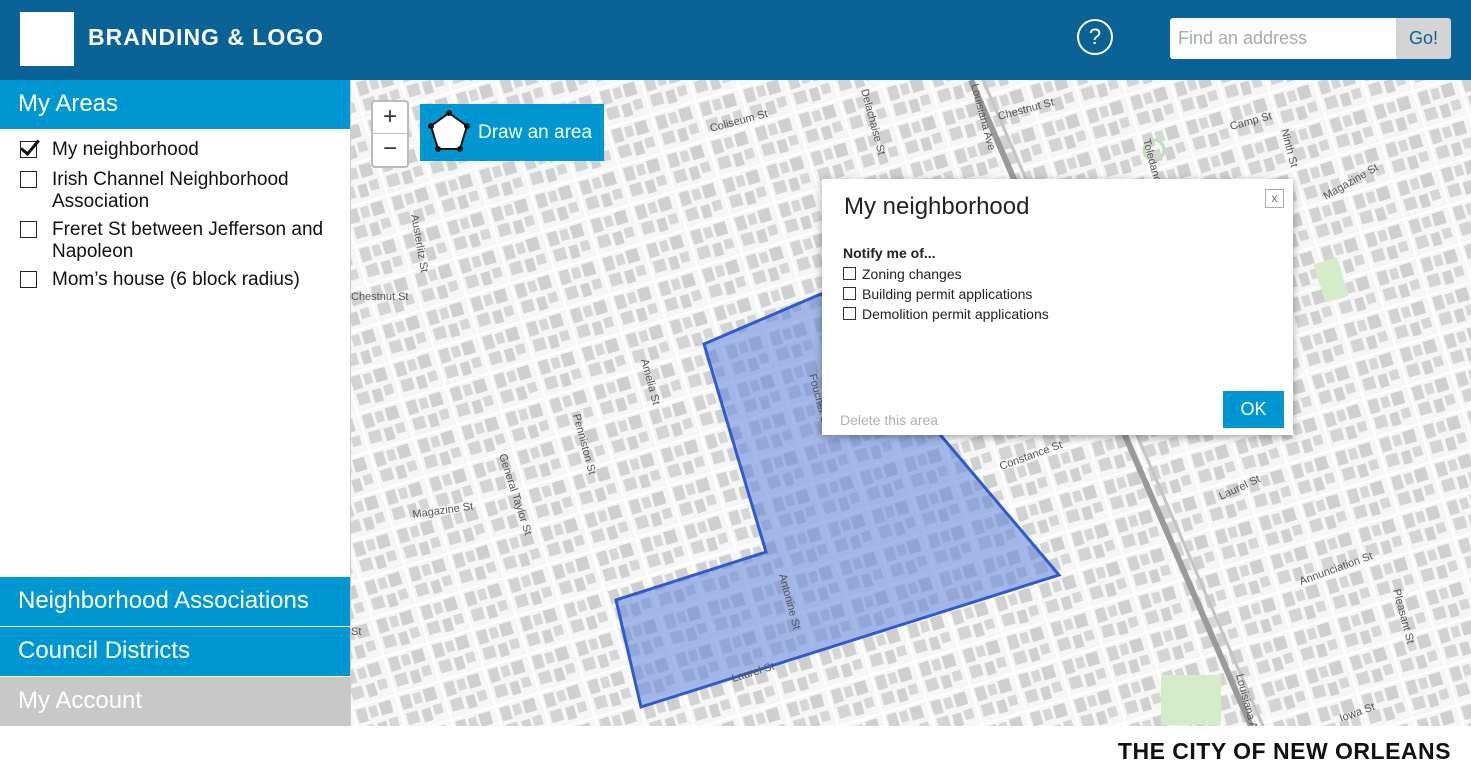 The width and height of the screenshot is (1471, 780). I want to click on option-label: Demolition permit applications, so click(955, 314).